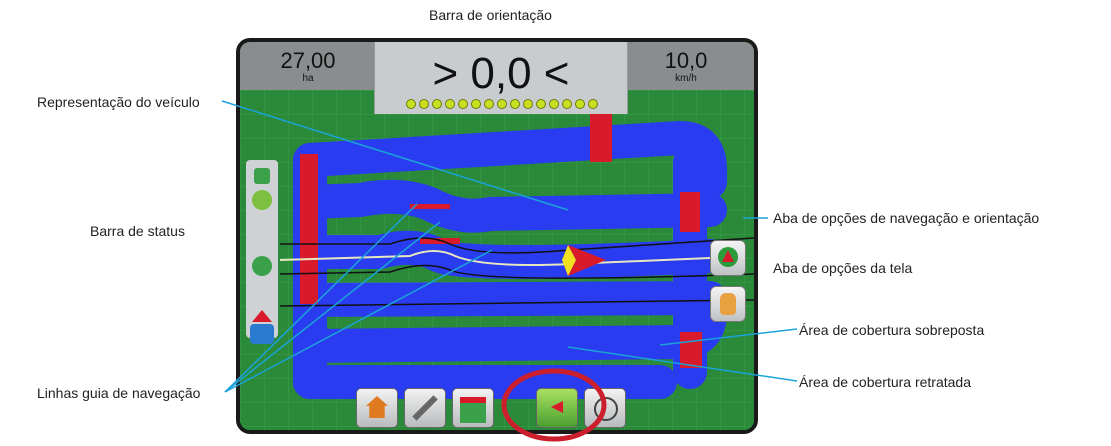  I want to click on tank-status-icon, so click(262, 334).